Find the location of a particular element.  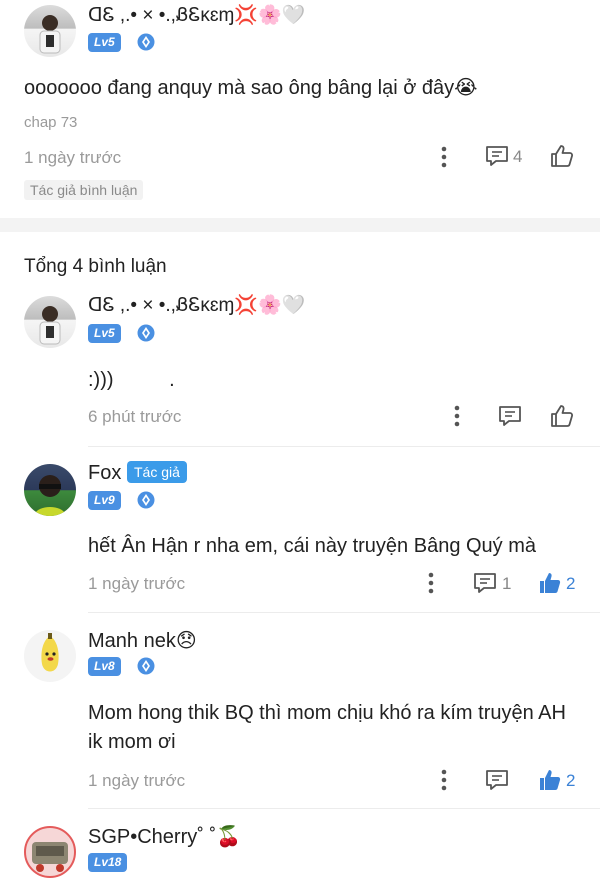

comment-time: 6 phút trước is located at coordinates (135, 416).